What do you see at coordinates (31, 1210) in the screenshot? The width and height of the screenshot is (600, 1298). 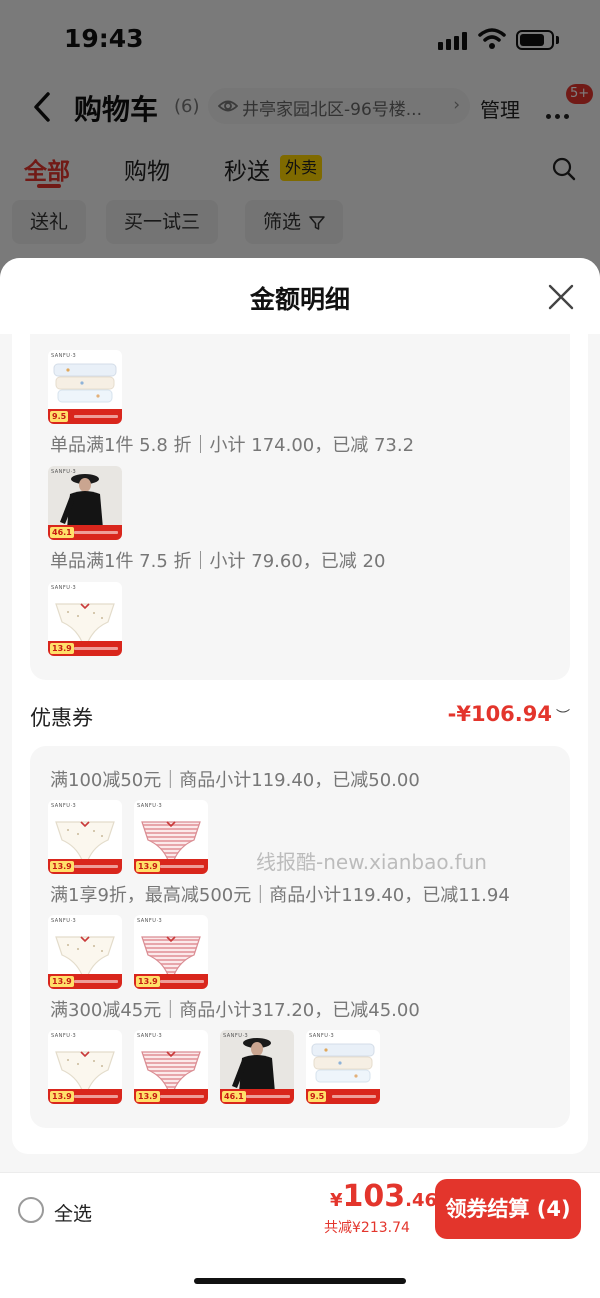 I see `select-all-radio` at bounding box center [31, 1210].